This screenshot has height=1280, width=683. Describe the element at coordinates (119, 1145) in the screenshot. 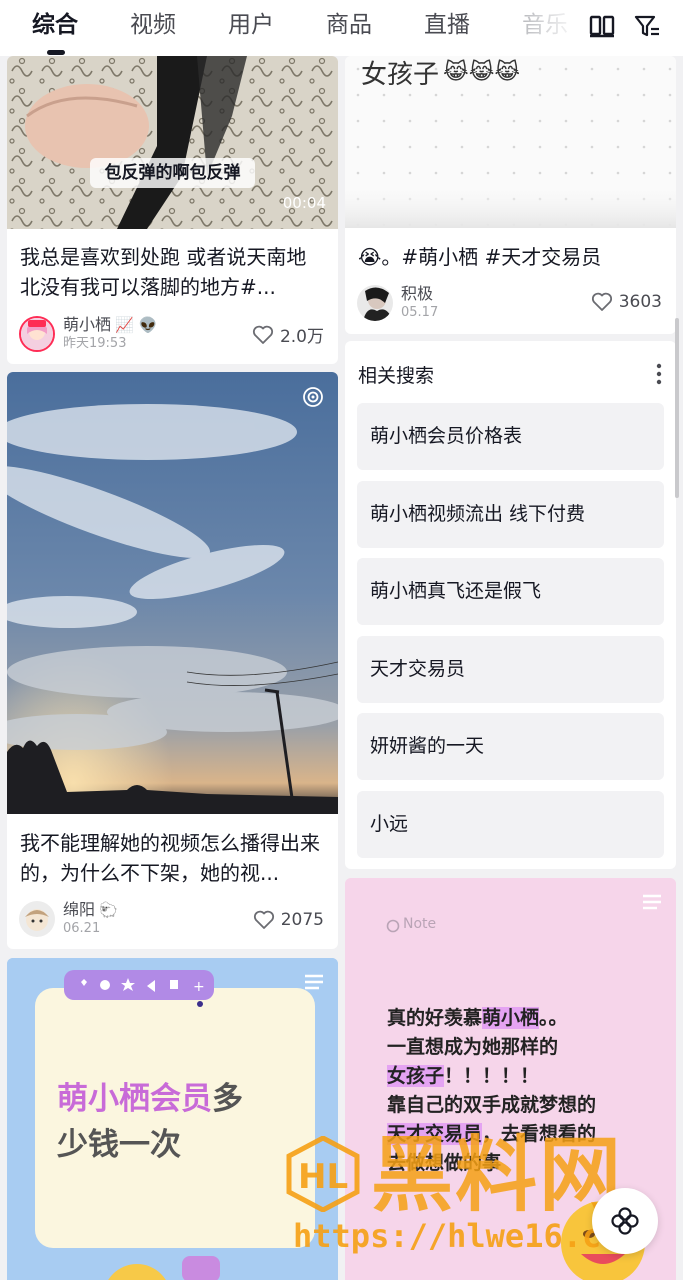

I see `cover-text-rest: 少钱一次` at that location.